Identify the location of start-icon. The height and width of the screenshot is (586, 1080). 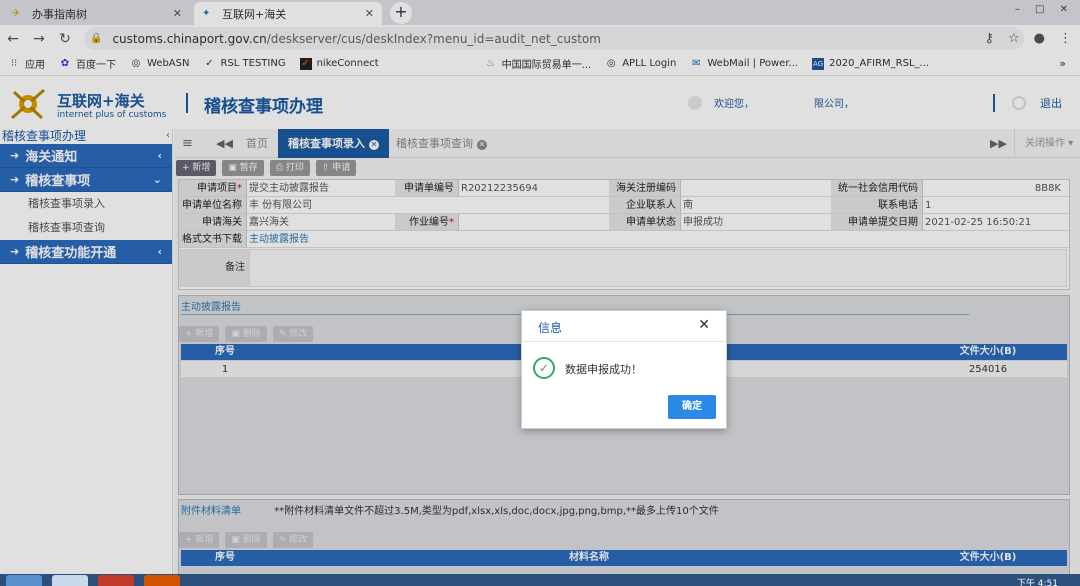
(24, 580).